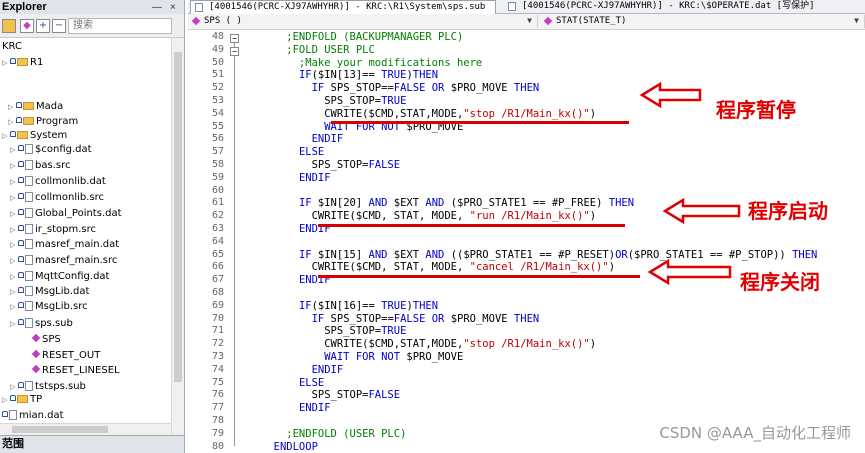  Describe the element at coordinates (12, 47) in the screenshot. I see `tree-item: KRC` at that location.